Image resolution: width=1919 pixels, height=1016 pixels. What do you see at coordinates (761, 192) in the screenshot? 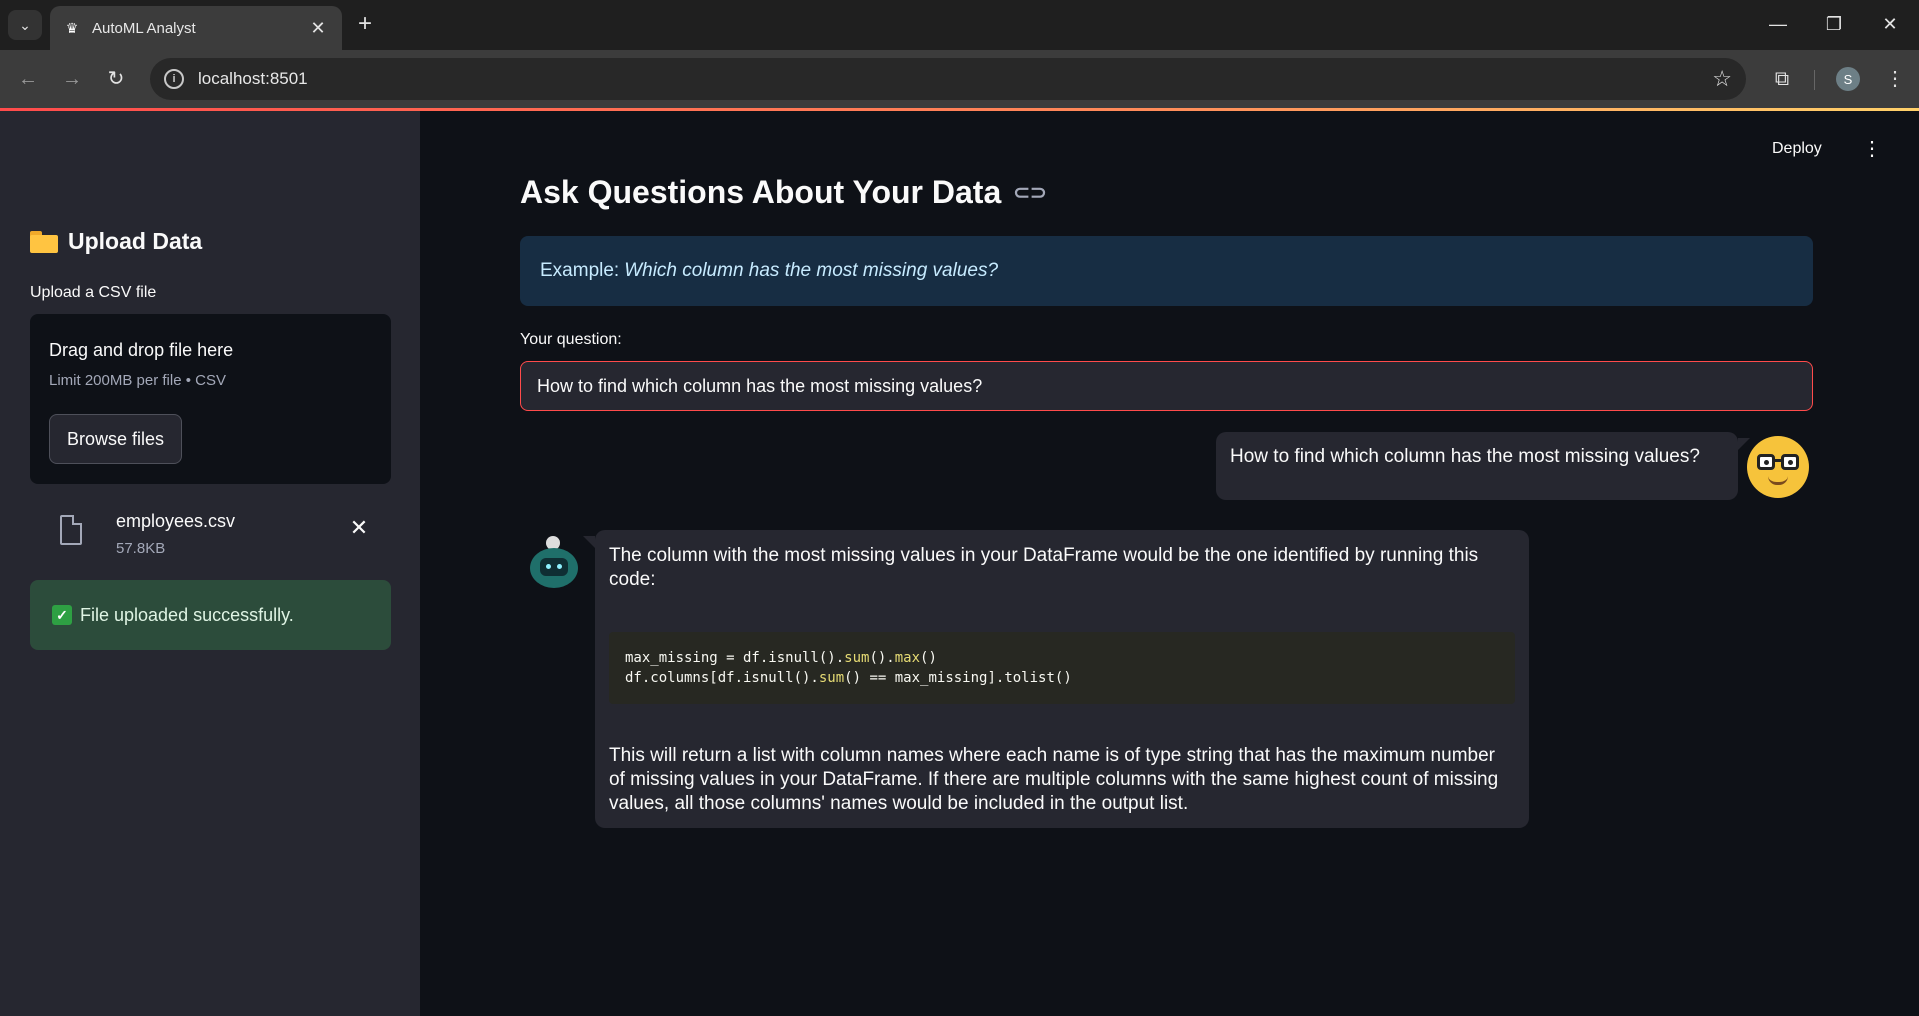
I see `page-title-text: Ask Questions About Your Data` at bounding box center [761, 192].